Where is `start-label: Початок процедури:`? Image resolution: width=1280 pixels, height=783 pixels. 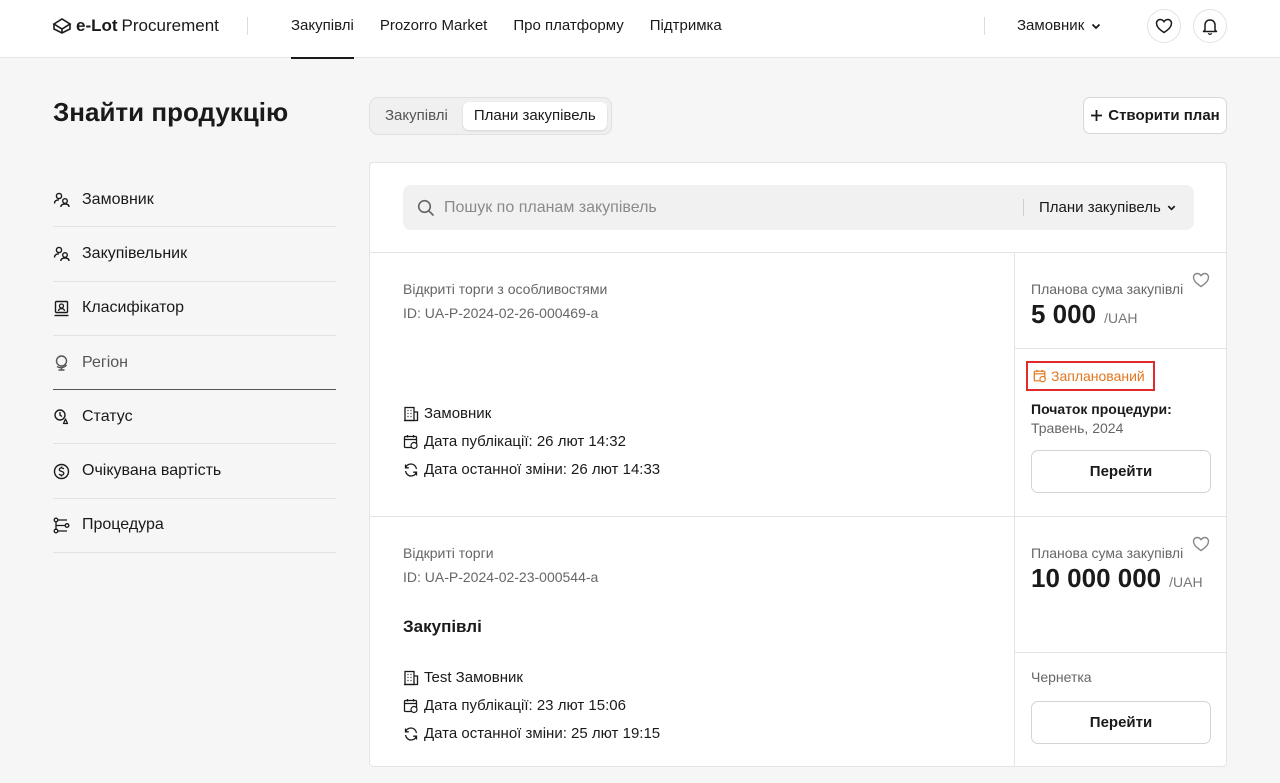 start-label: Початок процедури: is located at coordinates (1101, 409).